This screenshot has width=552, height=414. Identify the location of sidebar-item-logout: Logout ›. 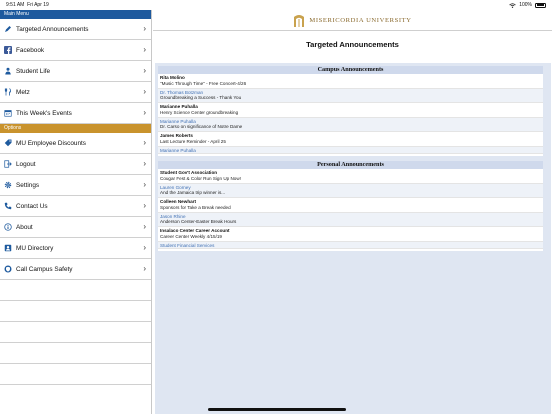
(75, 164).